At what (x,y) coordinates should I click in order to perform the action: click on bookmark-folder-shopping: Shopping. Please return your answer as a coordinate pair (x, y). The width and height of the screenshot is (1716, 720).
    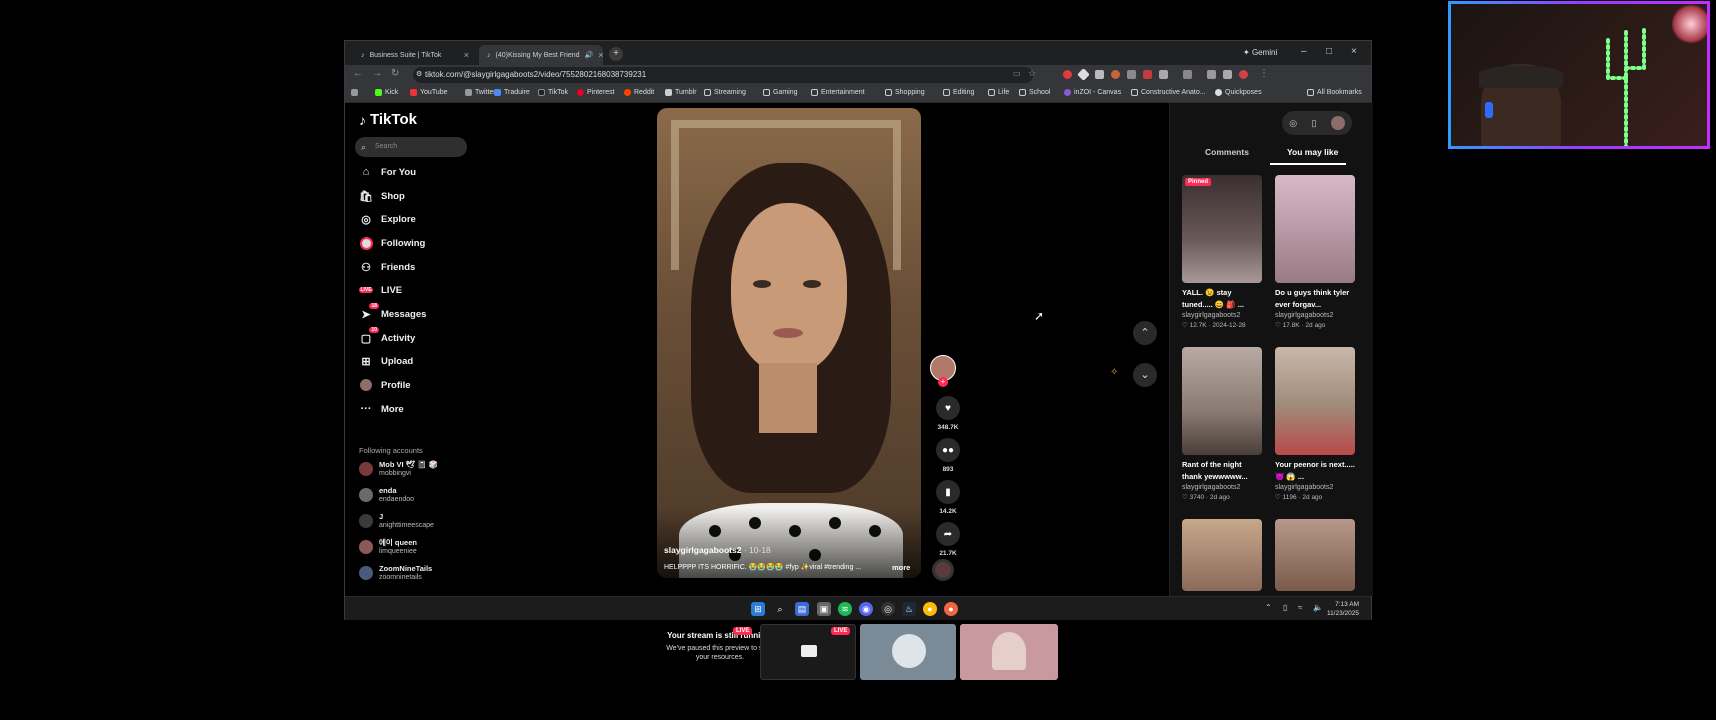
    Looking at the image, I should click on (905, 92).